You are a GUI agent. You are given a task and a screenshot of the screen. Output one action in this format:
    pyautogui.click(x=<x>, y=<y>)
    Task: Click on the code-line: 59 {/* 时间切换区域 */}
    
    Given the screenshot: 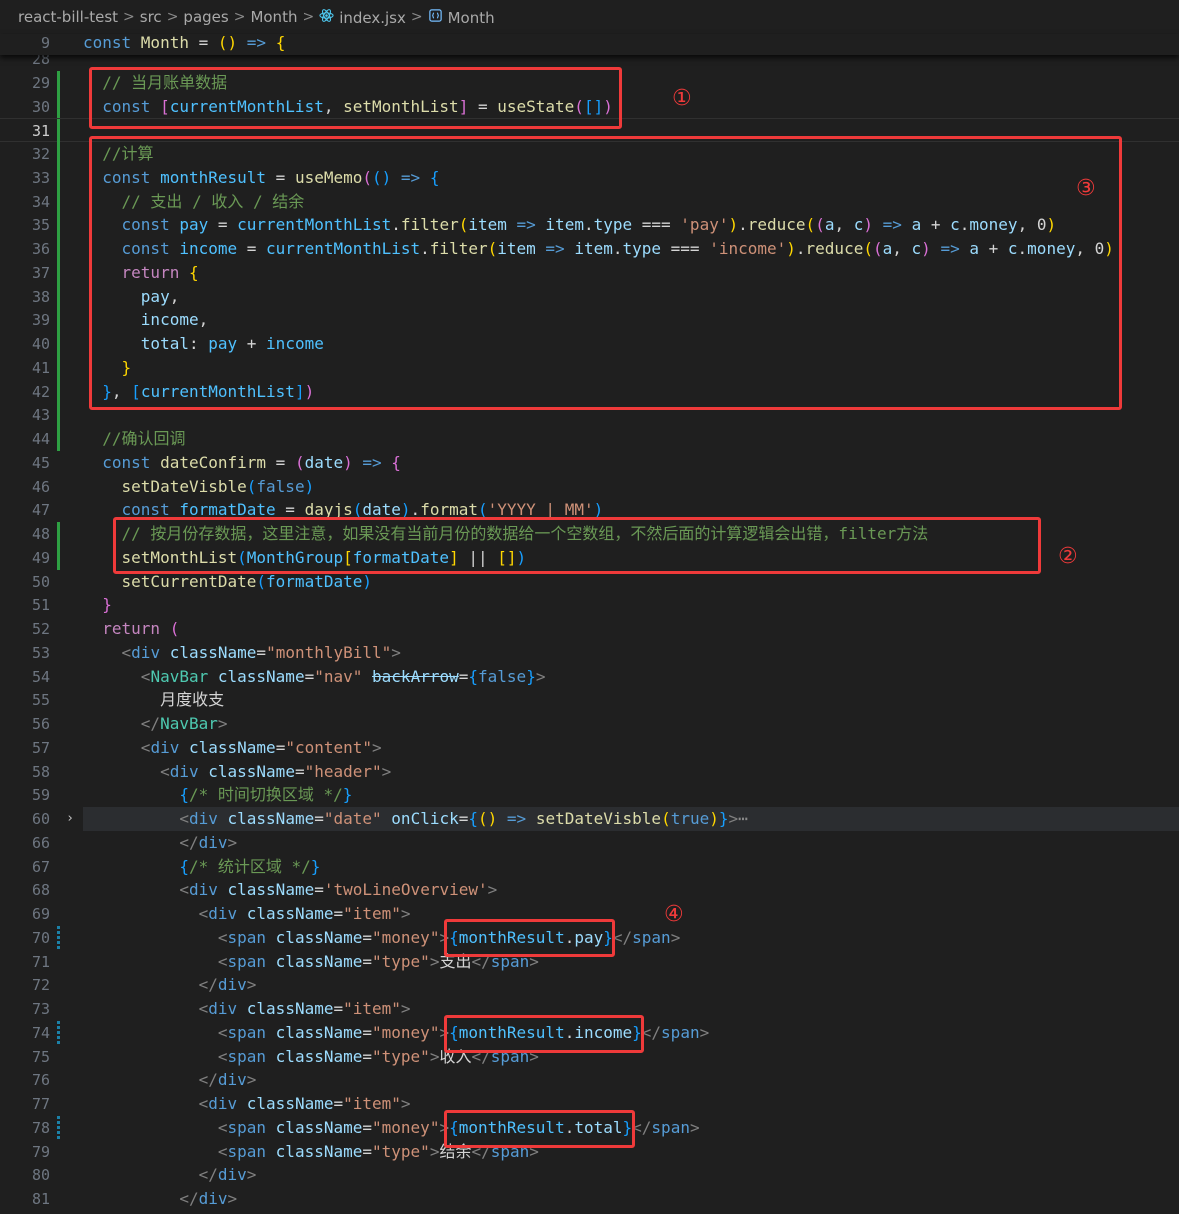 What is the action you would take?
    pyautogui.click(x=589, y=795)
    